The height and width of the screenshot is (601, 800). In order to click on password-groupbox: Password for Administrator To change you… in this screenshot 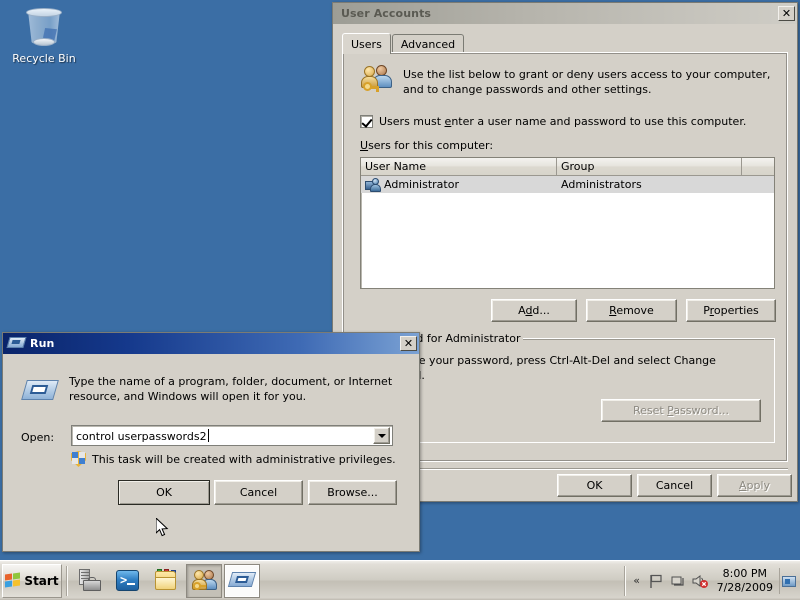, I will do `click(567, 387)`.